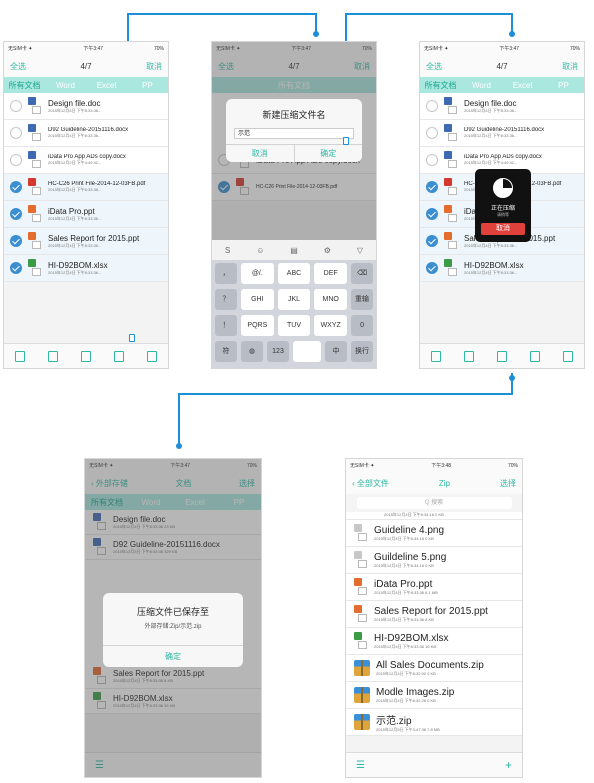  What do you see at coordinates (508, 483) in the screenshot?
I see `select-button: 选择` at bounding box center [508, 483].